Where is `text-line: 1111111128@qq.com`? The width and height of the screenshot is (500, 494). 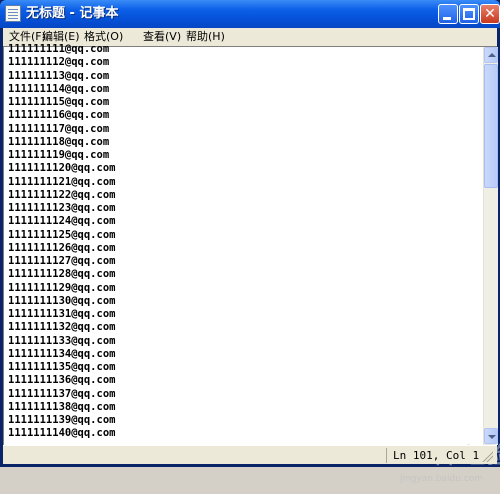 text-line: 1111111128@qq.com is located at coordinates (243, 274).